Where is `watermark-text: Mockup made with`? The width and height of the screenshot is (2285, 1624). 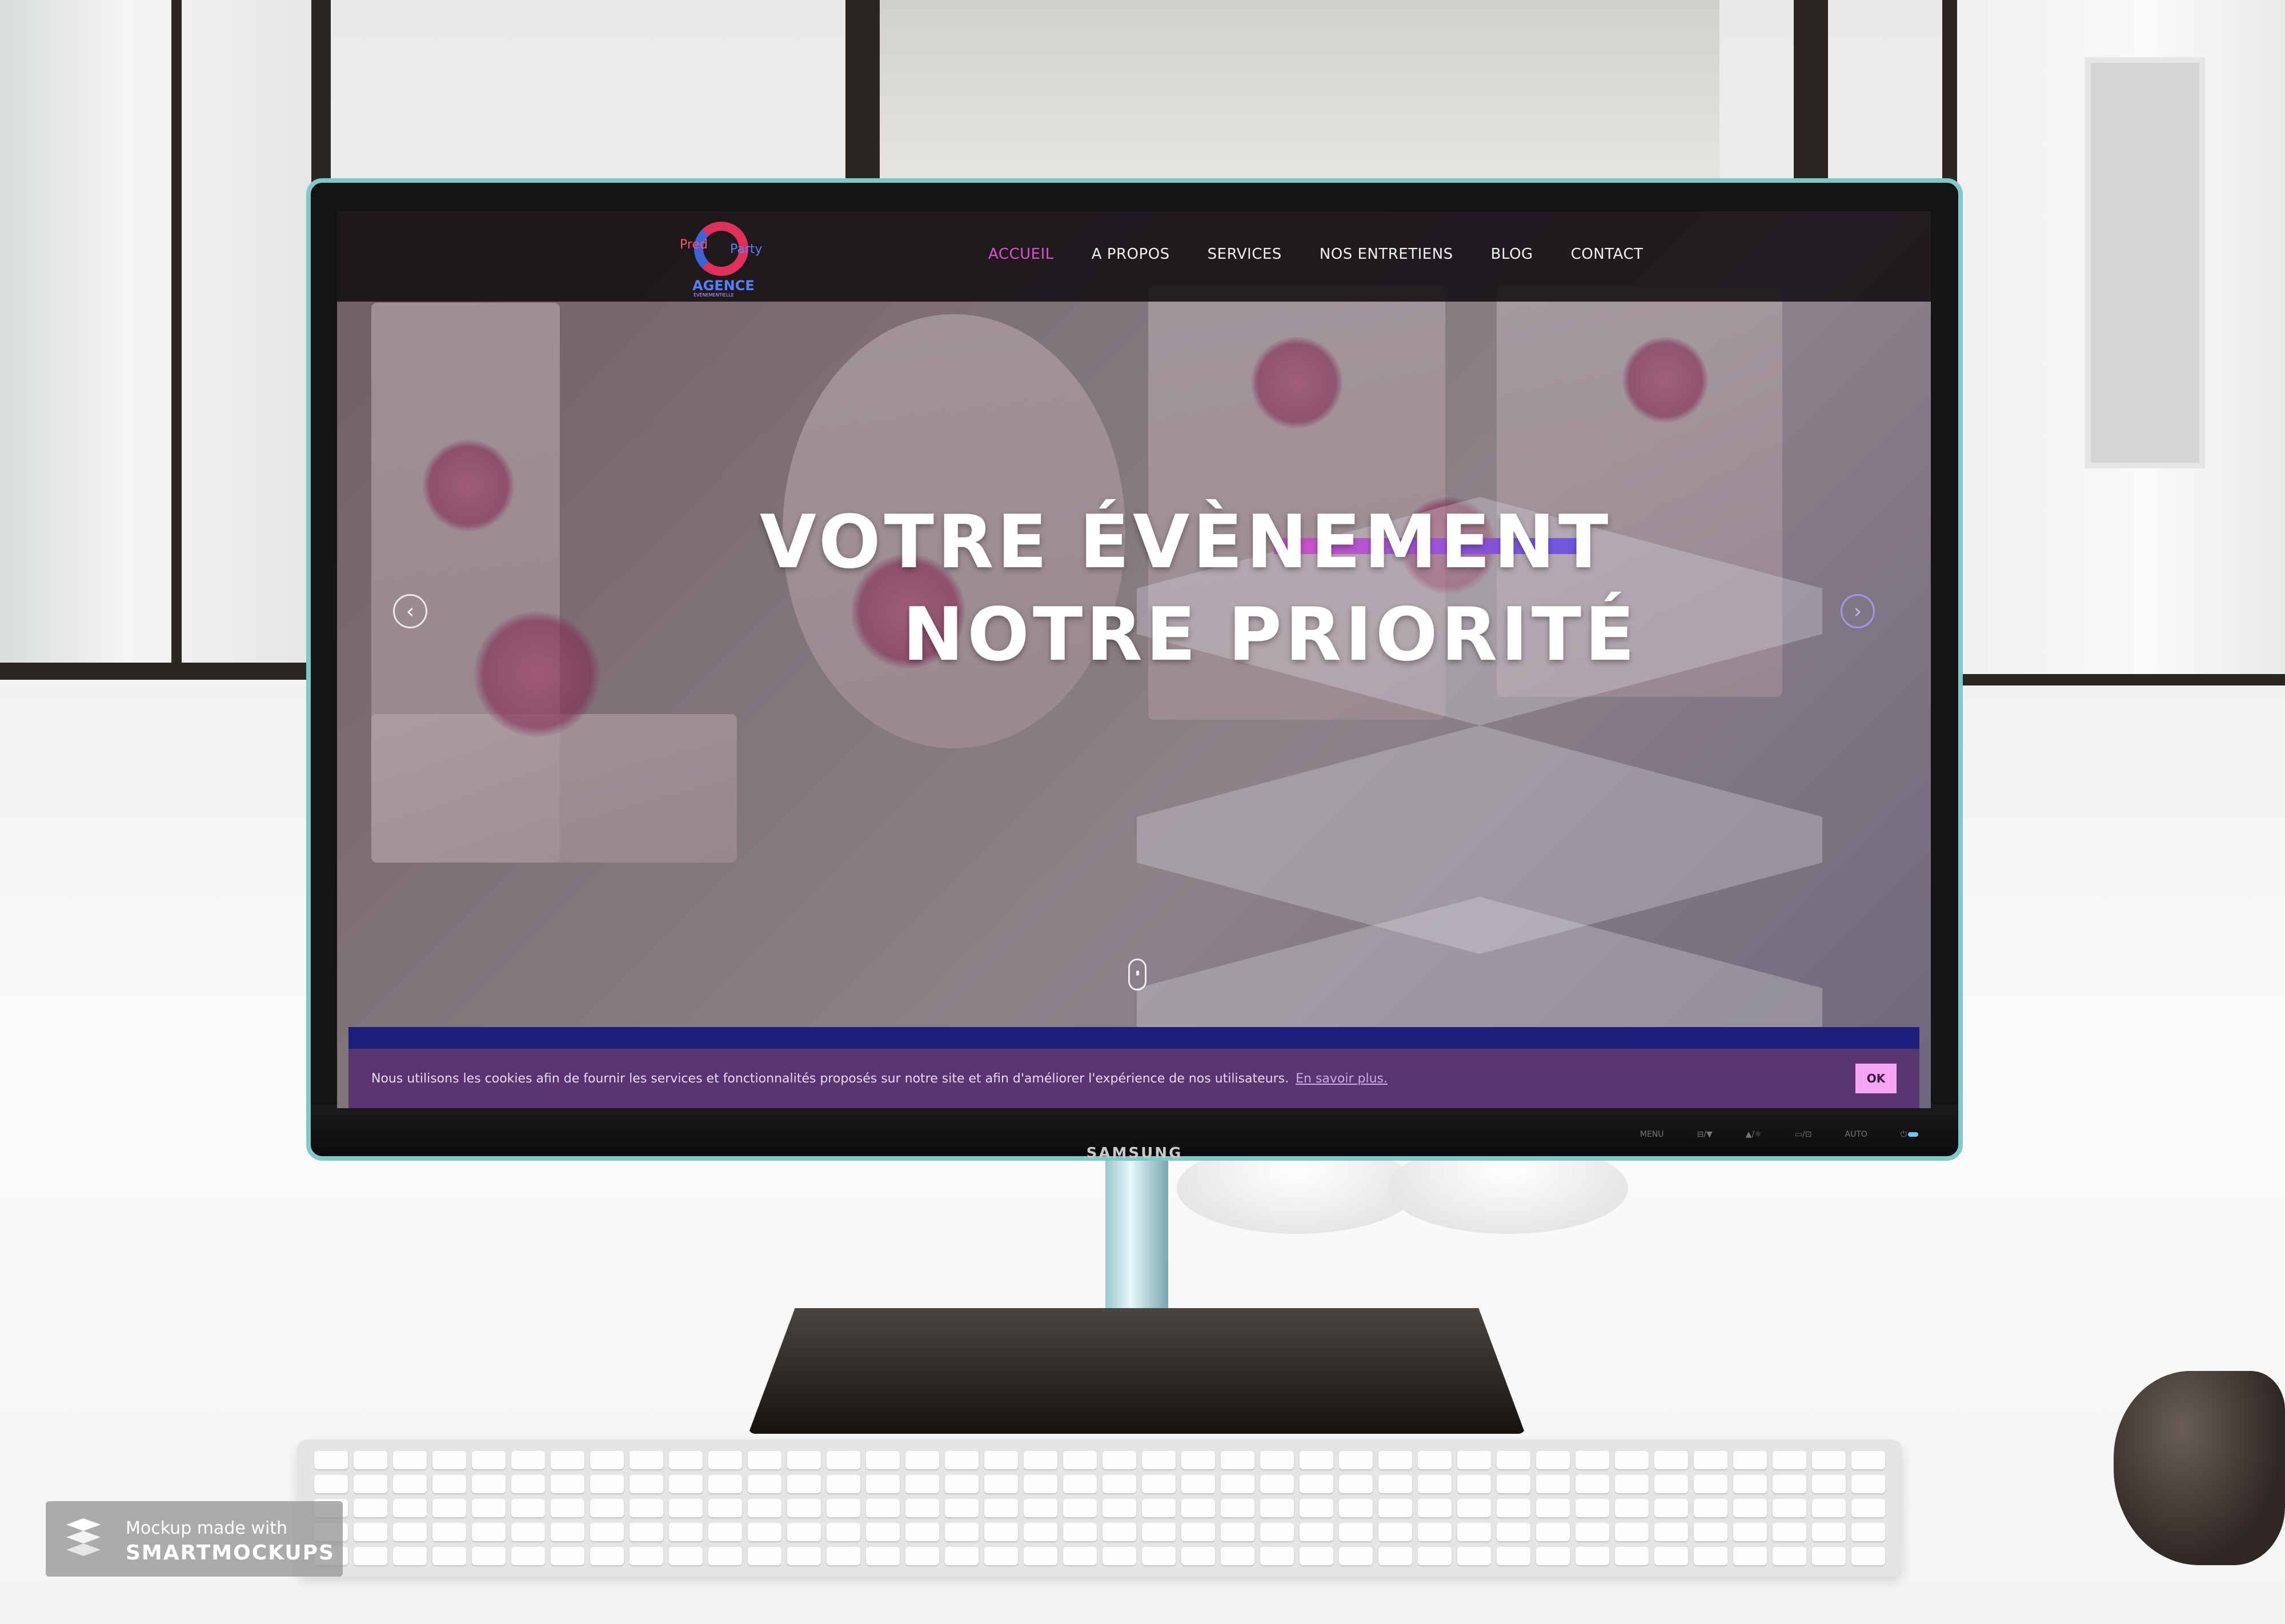 watermark-text: Mockup made with is located at coordinates (207, 1528).